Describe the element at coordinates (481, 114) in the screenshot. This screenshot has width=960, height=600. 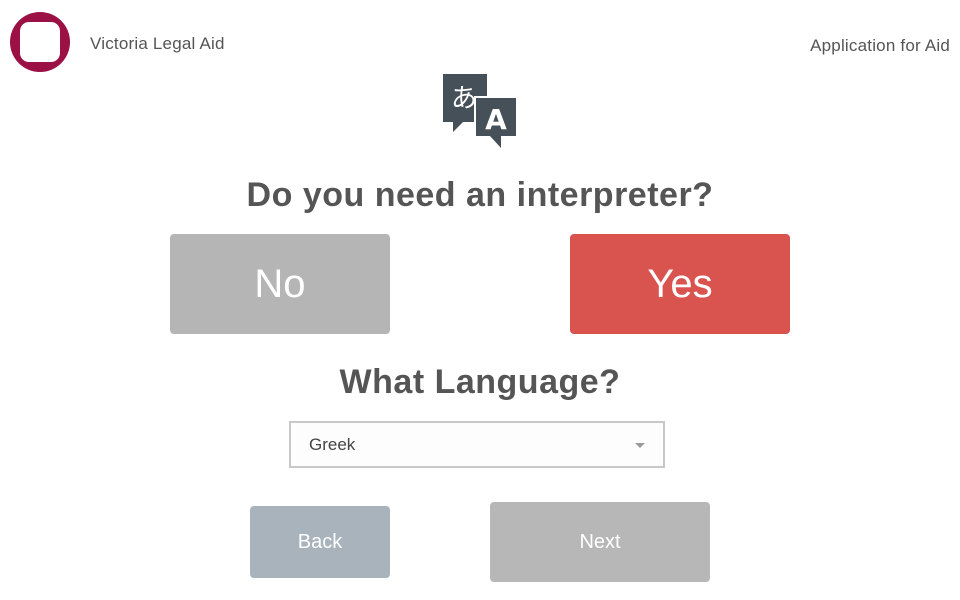
I see `translate-icon: あ A` at that location.